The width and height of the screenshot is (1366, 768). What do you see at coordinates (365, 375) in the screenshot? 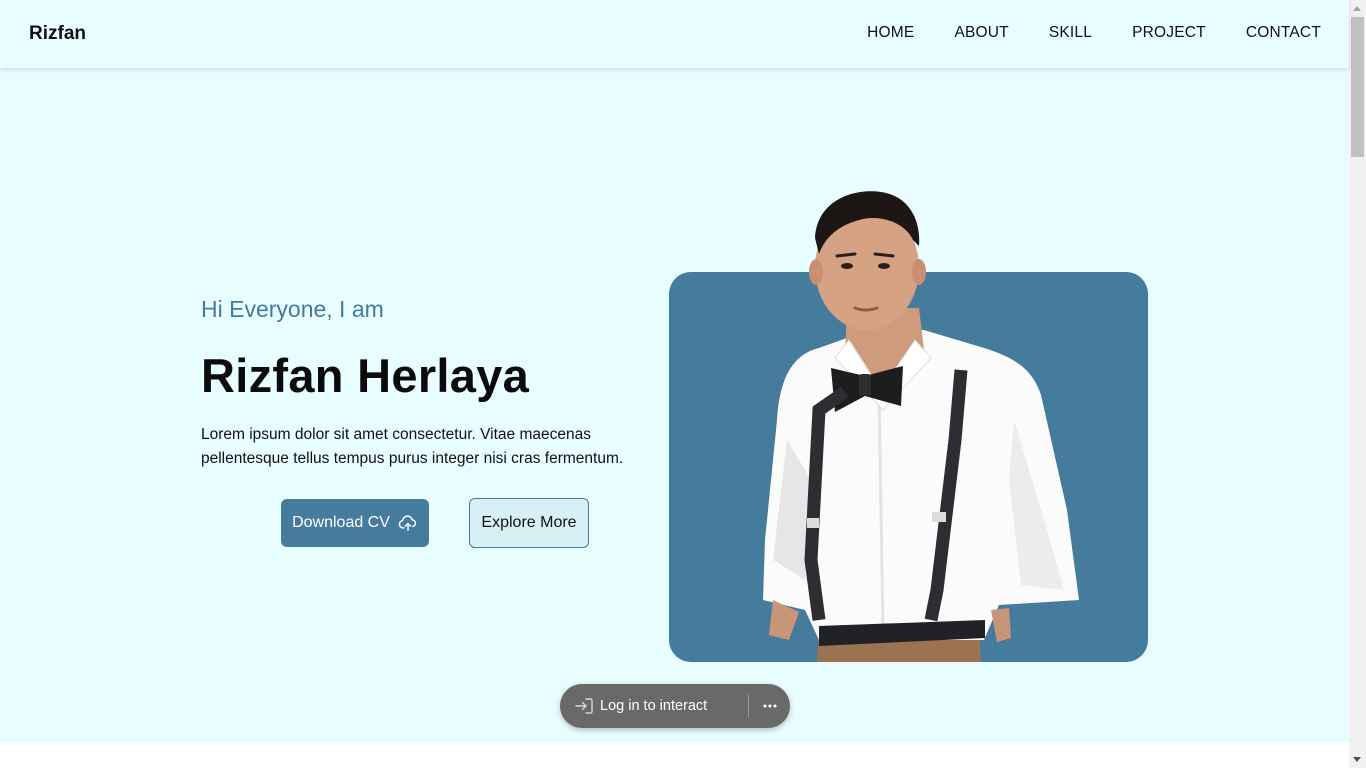
I see `hero-name: Rizfan Herlaya` at bounding box center [365, 375].